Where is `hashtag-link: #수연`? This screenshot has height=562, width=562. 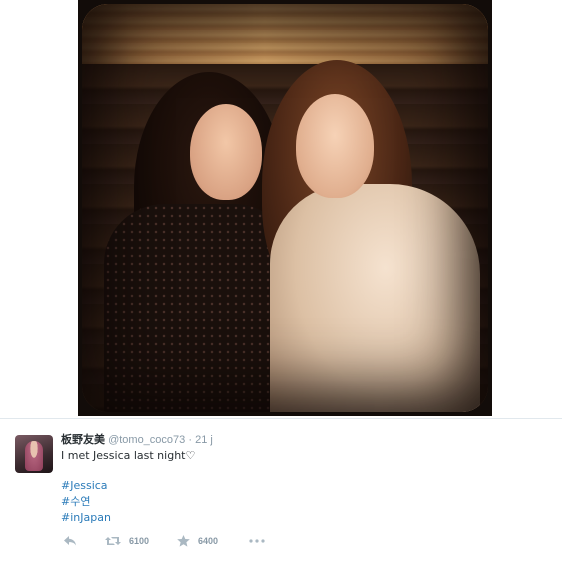 hashtag-link: #수연 is located at coordinates (86, 502).